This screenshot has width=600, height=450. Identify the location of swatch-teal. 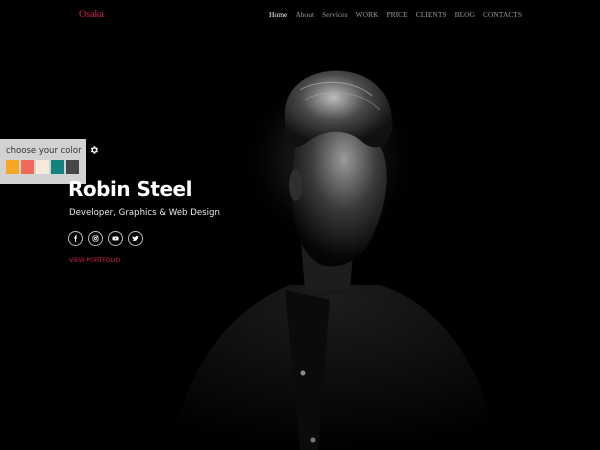
(57, 167).